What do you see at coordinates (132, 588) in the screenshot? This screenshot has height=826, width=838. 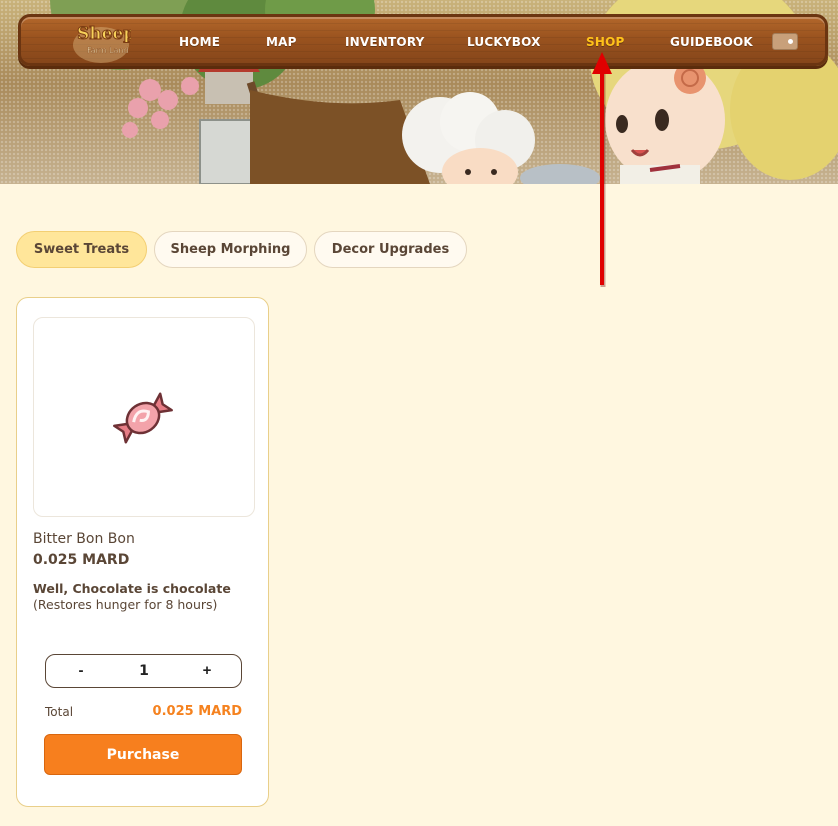 I see `product-description: Well, Chocolate is chocolate` at bounding box center [132, 588].